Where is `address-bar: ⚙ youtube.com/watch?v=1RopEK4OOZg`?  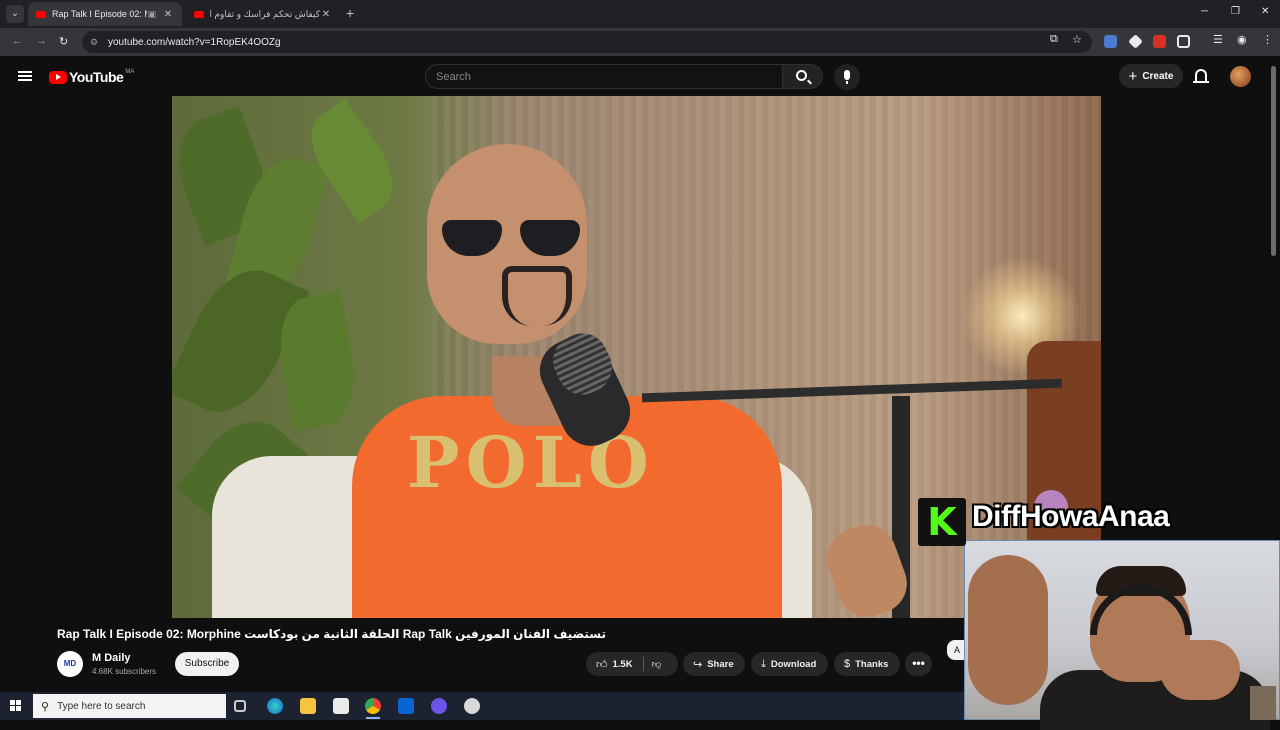 address-bar: ⚙ youtube.com/watch?v=1RopEK4OOZg is located at coordinates (587, 42).